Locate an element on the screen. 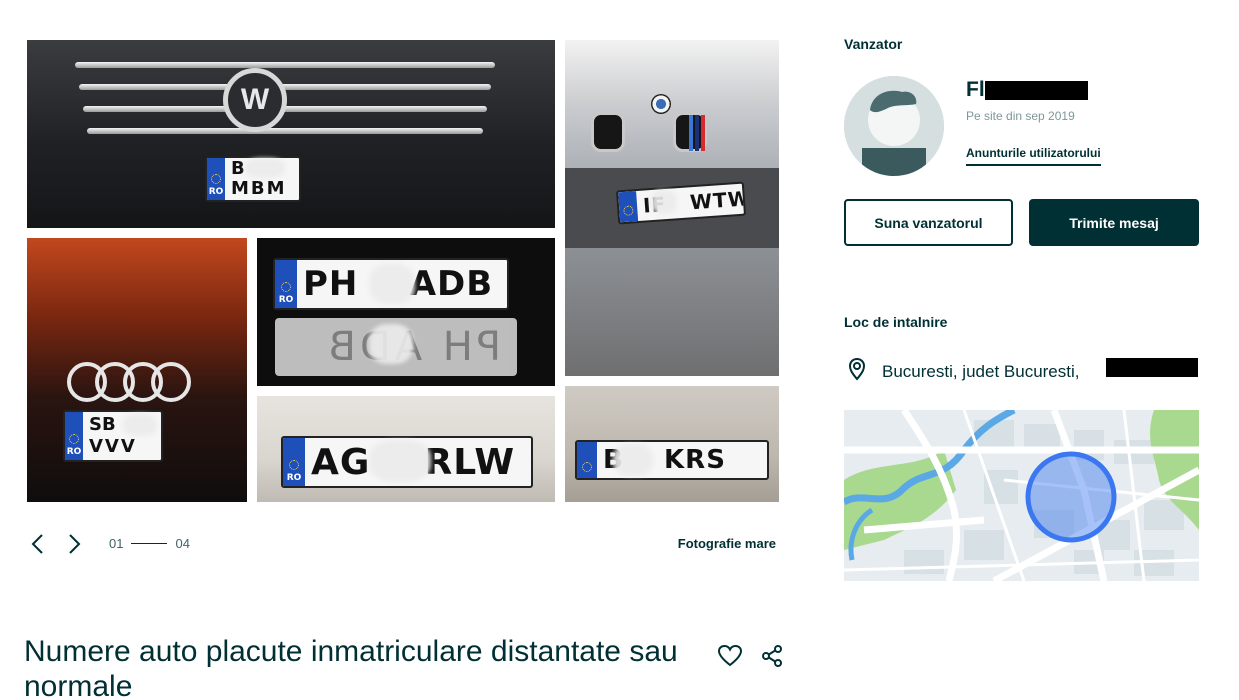 The image size is (1239, 700). chevron-left-icon is located at coordinates (38, 544).